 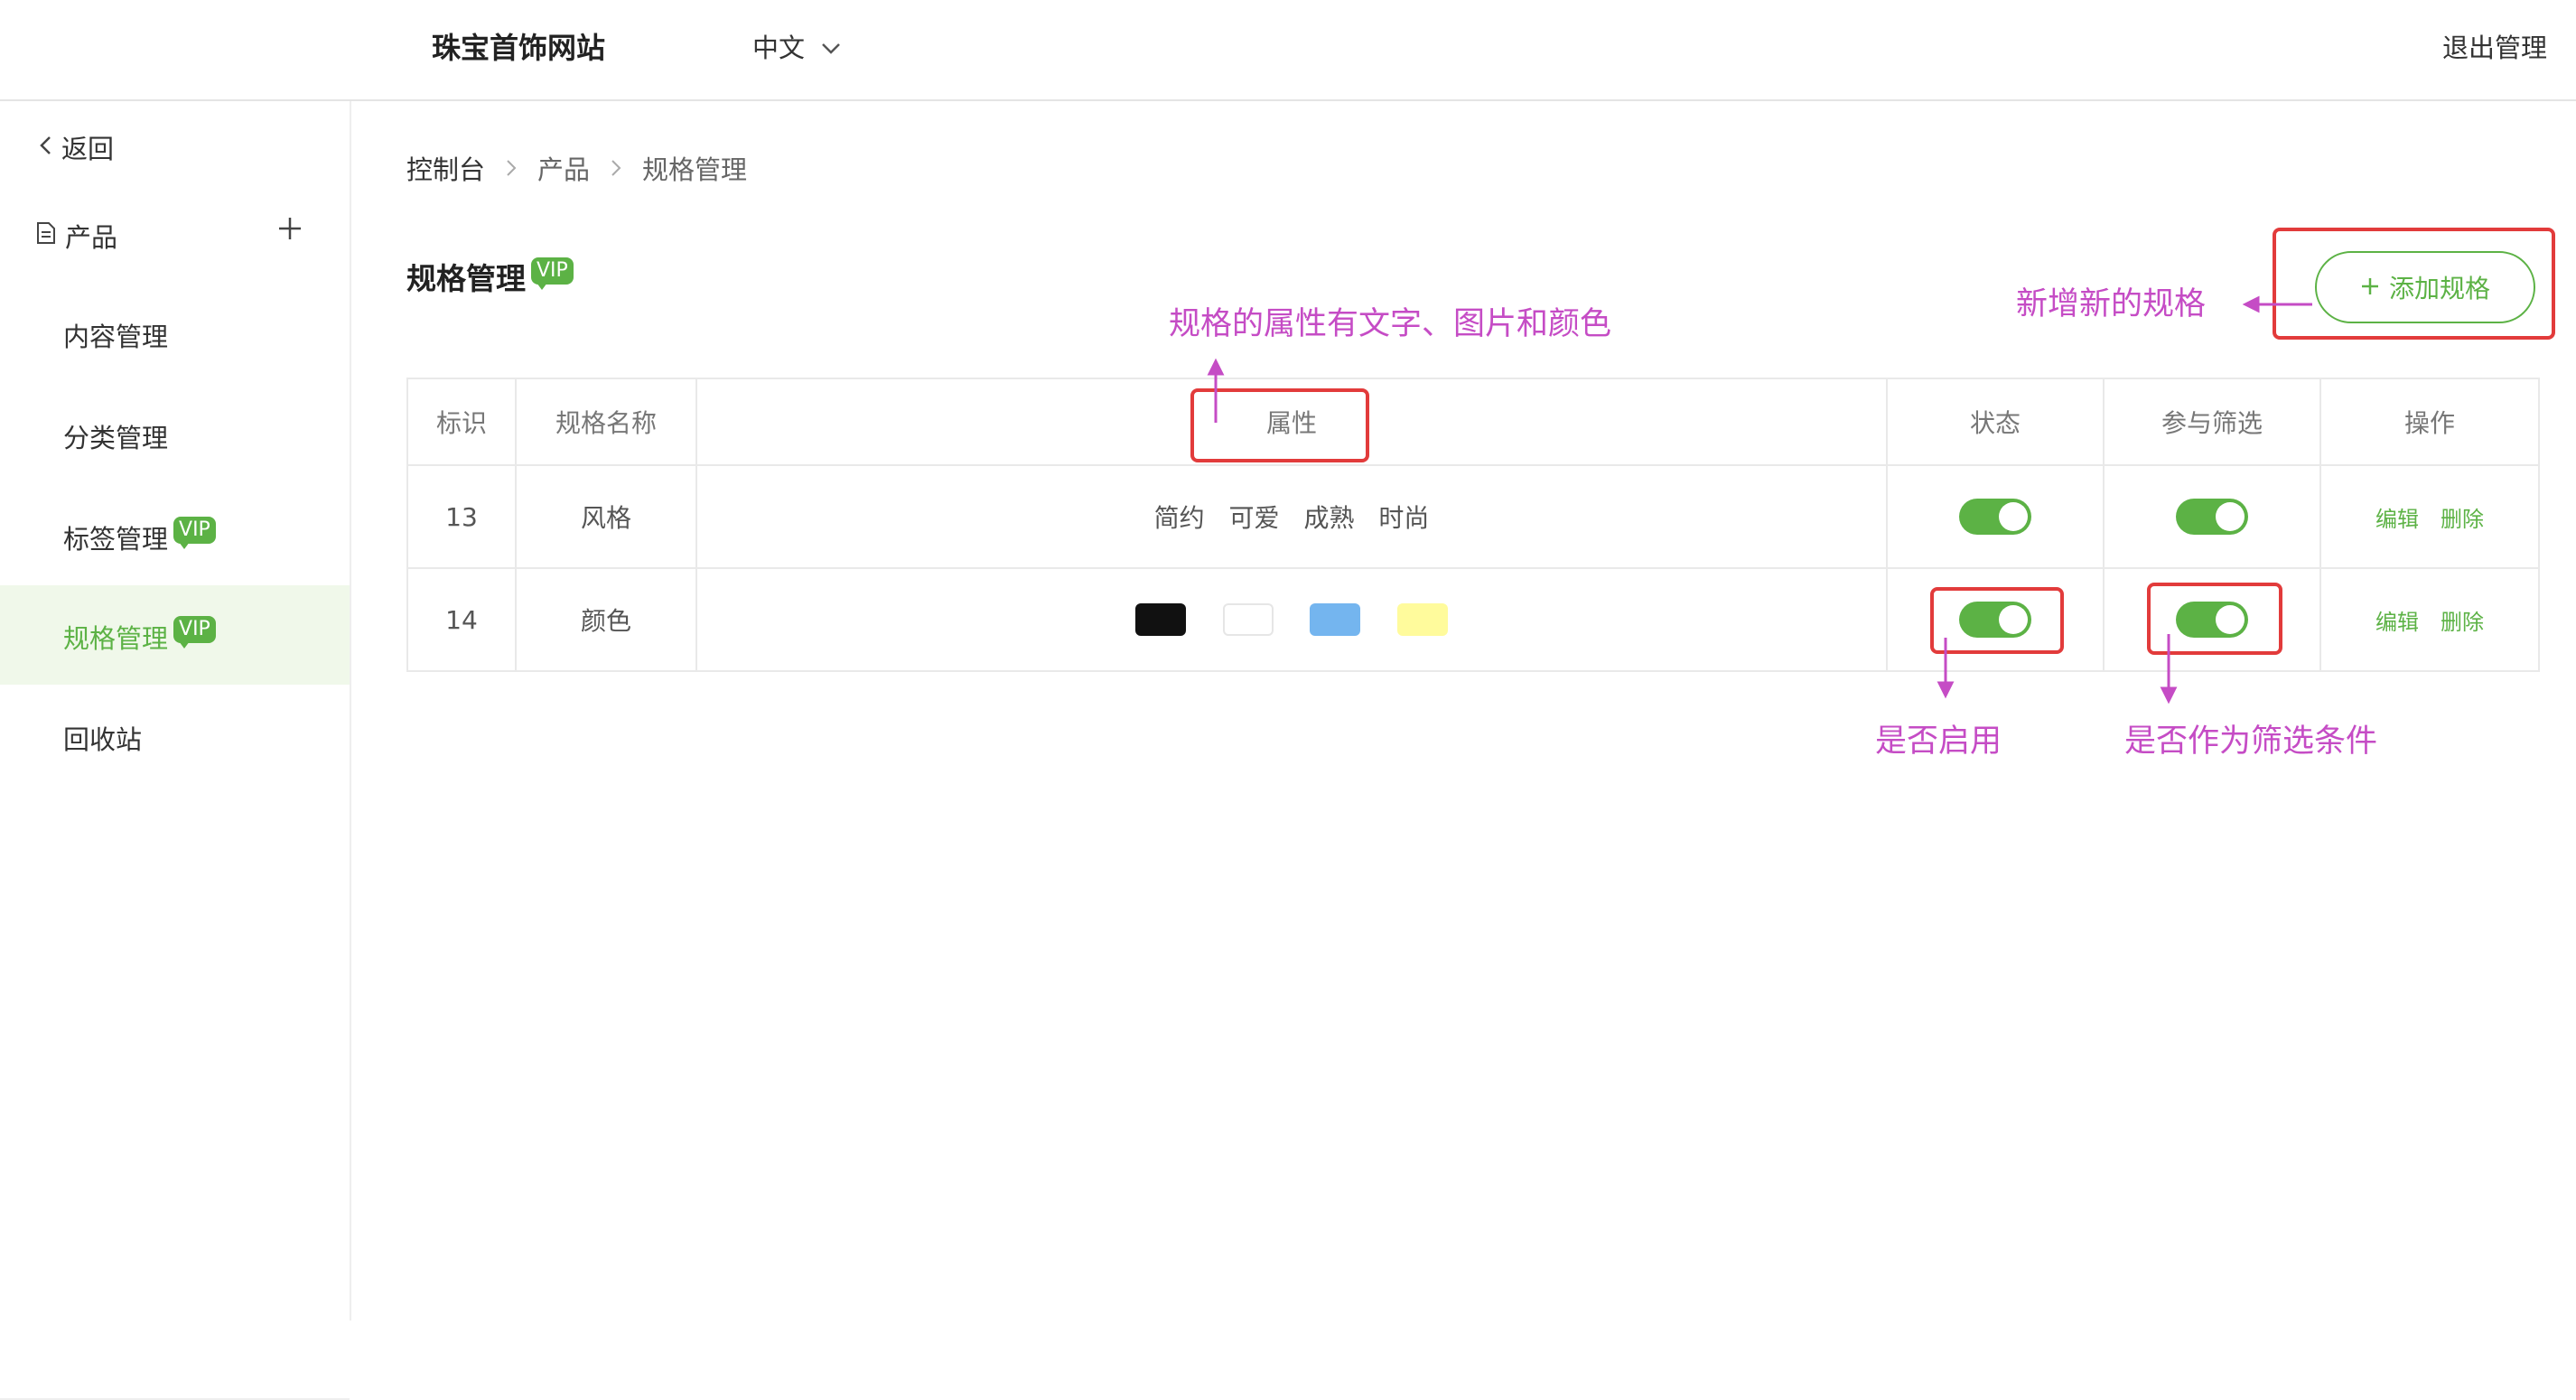 What do you see at coordinates (2251, 742) in the screenshot?
I see `annotation-filter: 是否作为筛选条件` at bounding box center [2251, 742].